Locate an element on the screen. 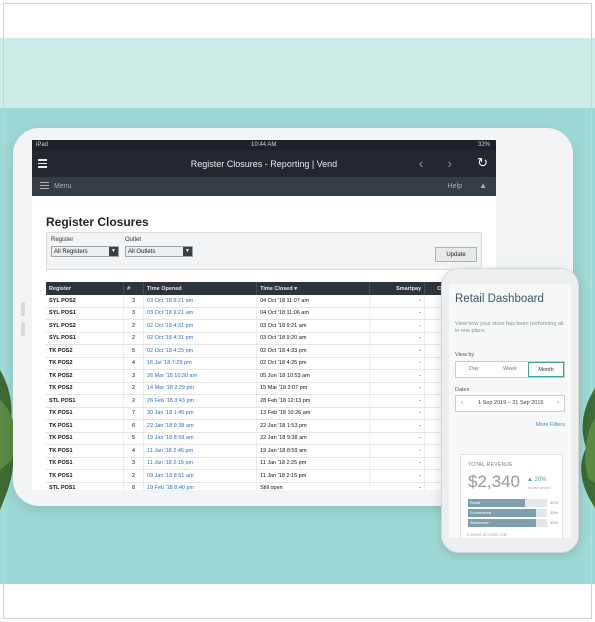  notification-bell-icon: ▲ is located at coordinates (483, 185).